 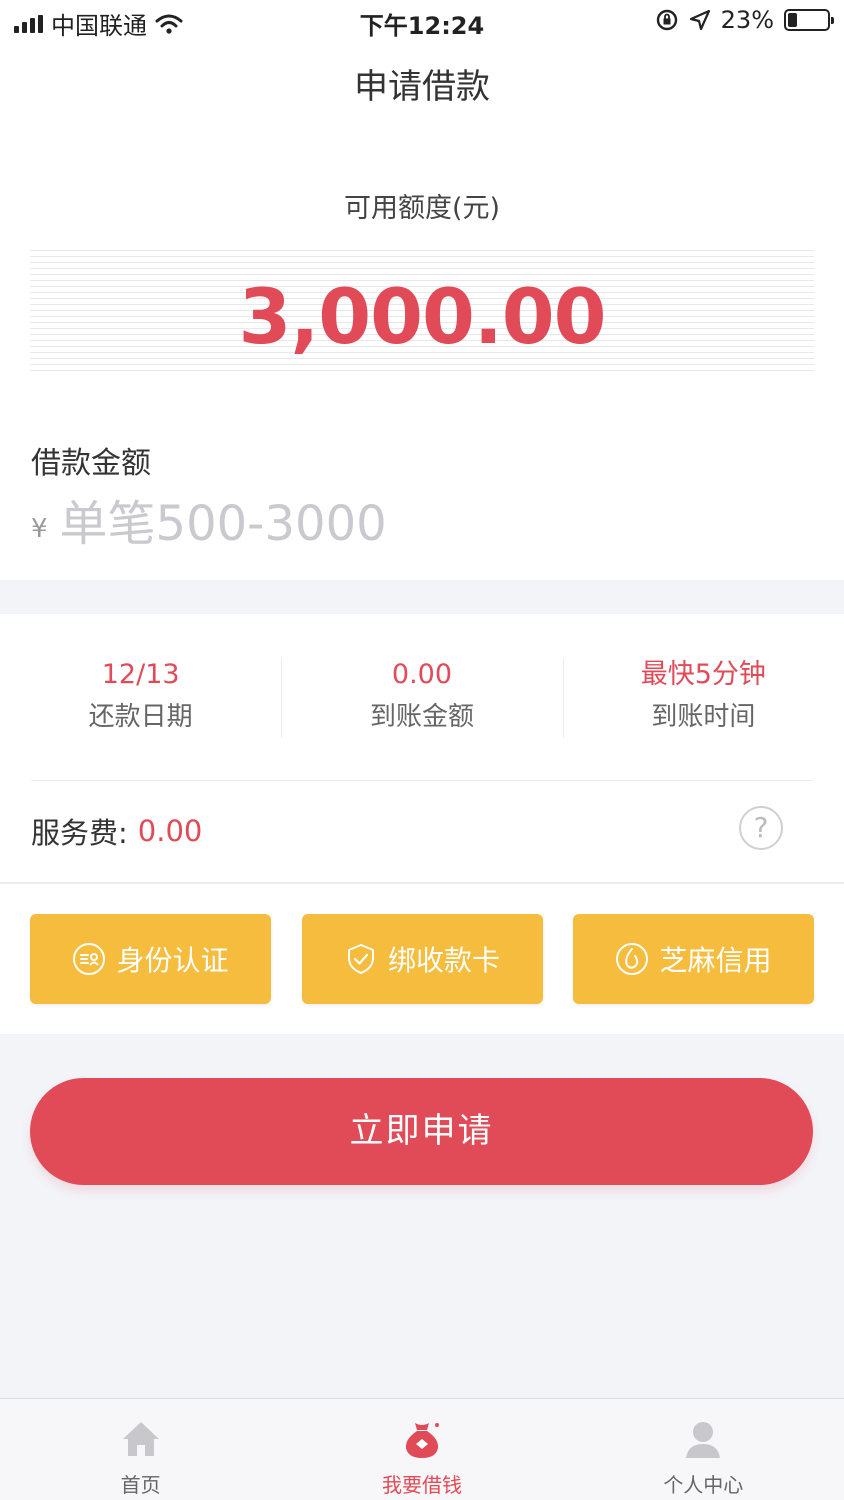 What do you see at coordinates (443, 960) in the screenshot?
I see `cert-label: 绑收款卡` at bounding box center [443, 960].